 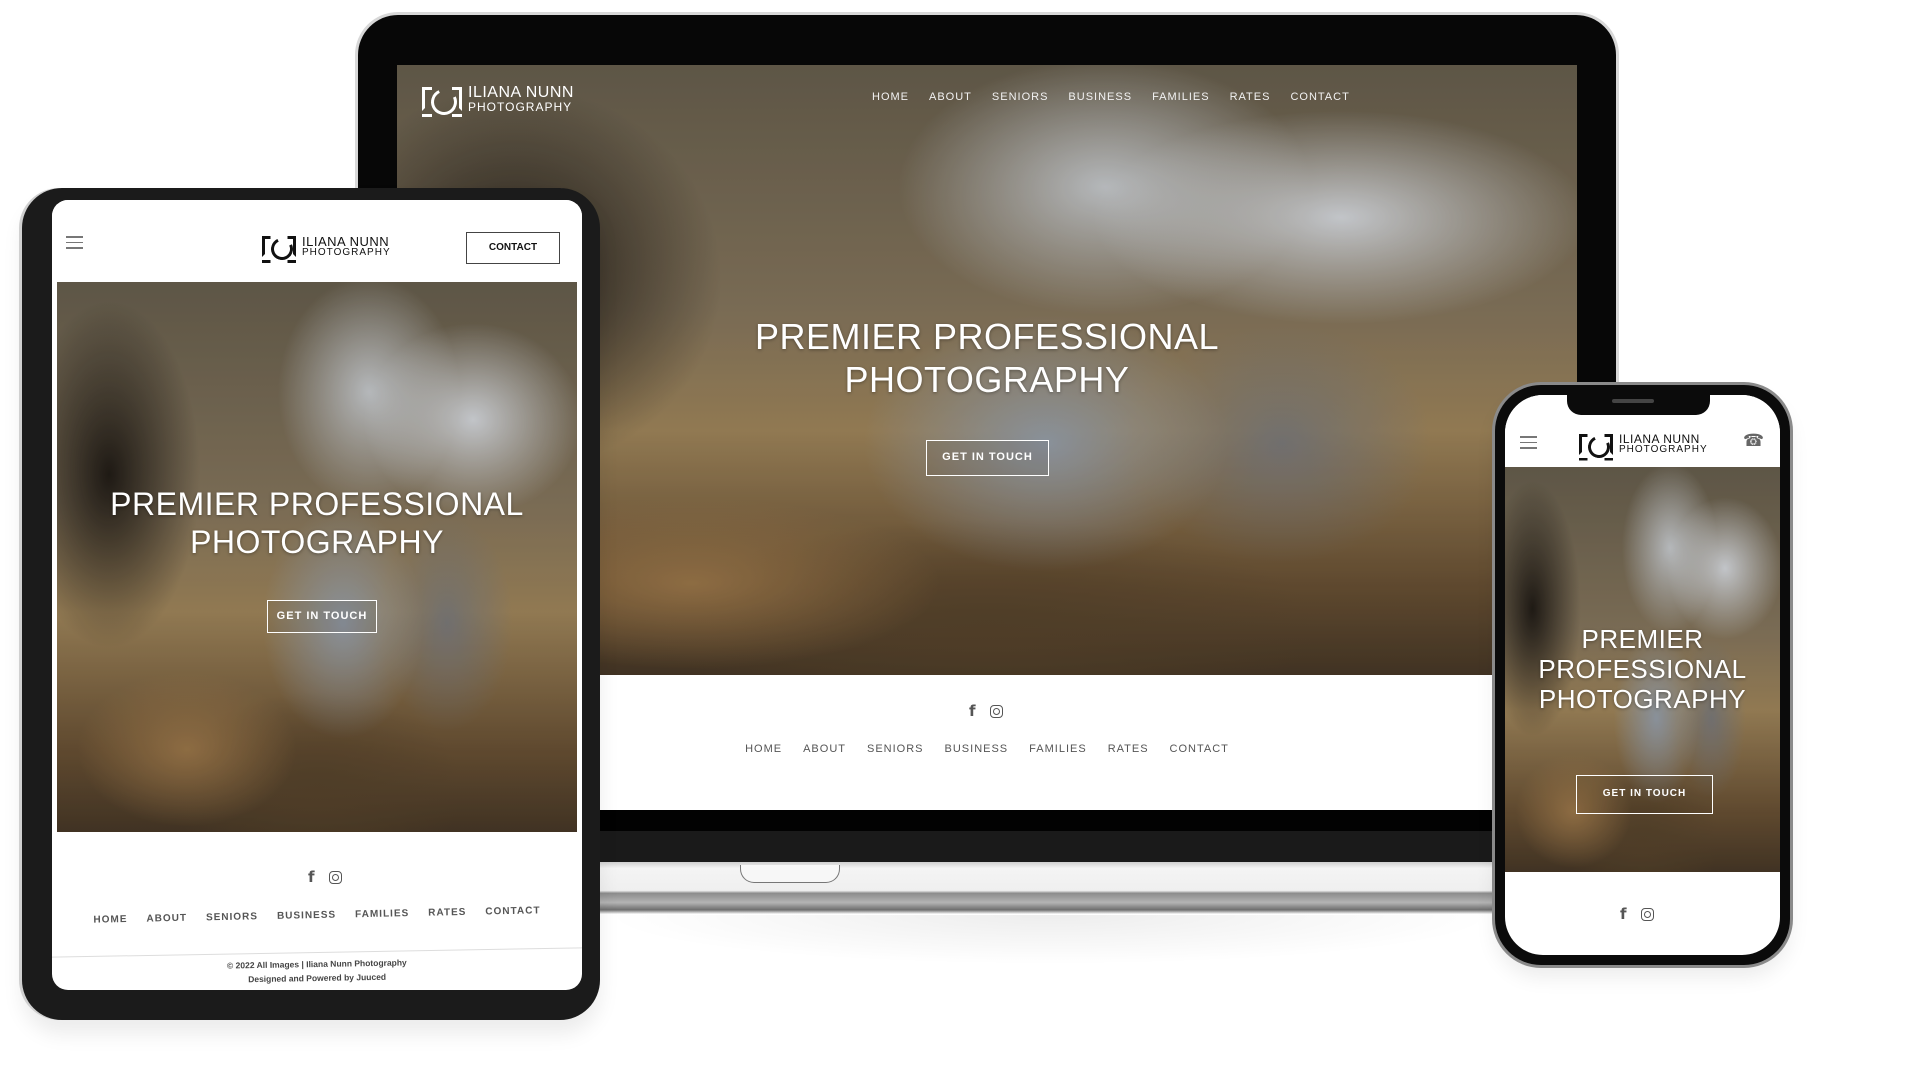 What do you see at coordinates (1753, 441) in the screenshot?
I see `phone-call-icon: ☎` at bounding box center [1753, 441].